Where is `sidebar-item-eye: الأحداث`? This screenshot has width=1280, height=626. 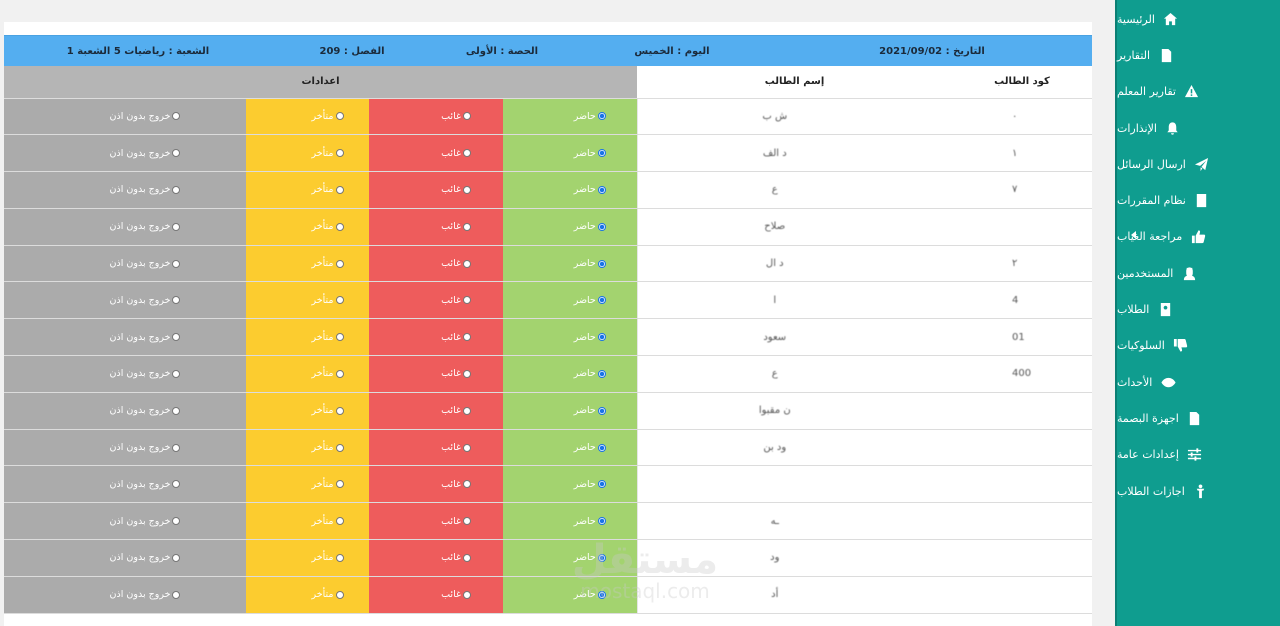
sidebar-item-eye: الأحداث is located at coordinates (1198, 382).